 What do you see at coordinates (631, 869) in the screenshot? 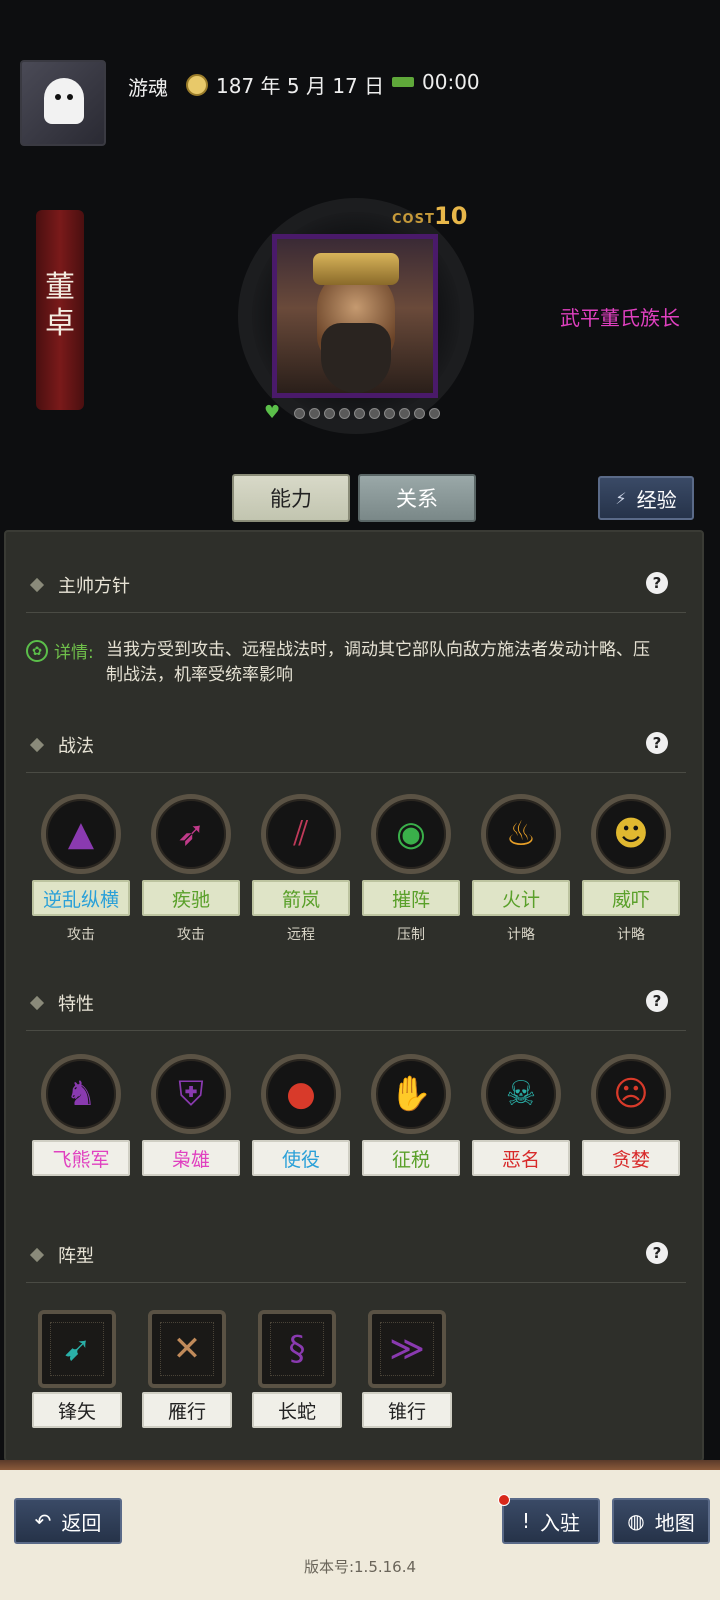
I see `tactic-item: ☻ 威吓 计略` at bounding box center [631, 869].